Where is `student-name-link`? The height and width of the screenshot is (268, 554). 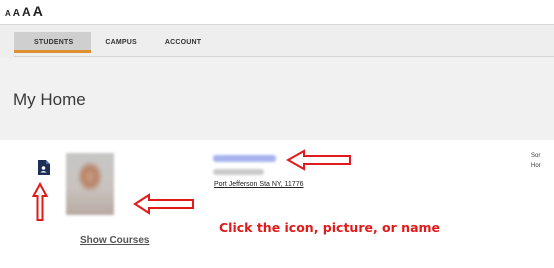
student-name-link is located at coordinates (244, 158).